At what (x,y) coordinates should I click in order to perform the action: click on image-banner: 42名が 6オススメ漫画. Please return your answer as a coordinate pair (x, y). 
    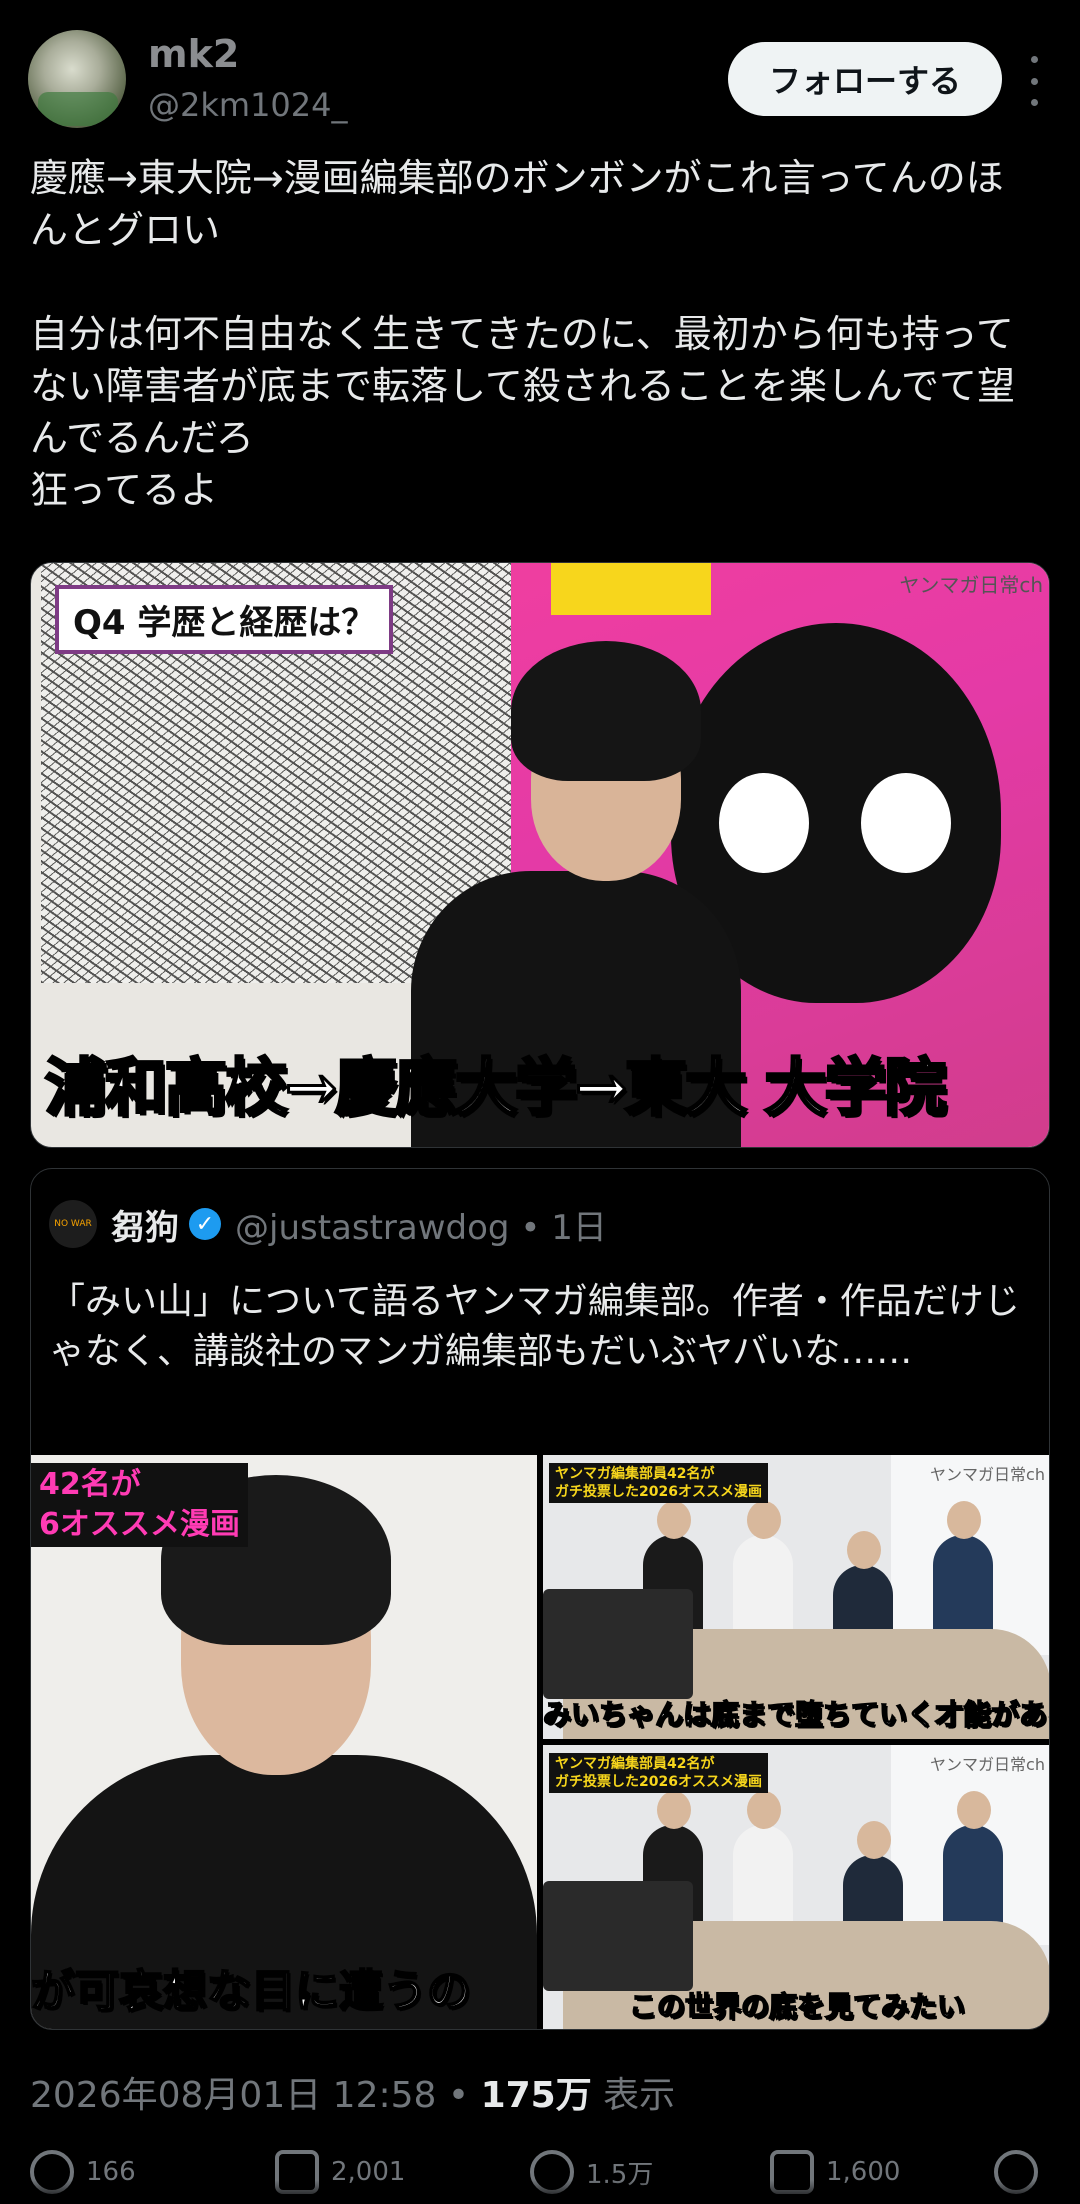
    Looking at the image, I should click on (139, 1505).